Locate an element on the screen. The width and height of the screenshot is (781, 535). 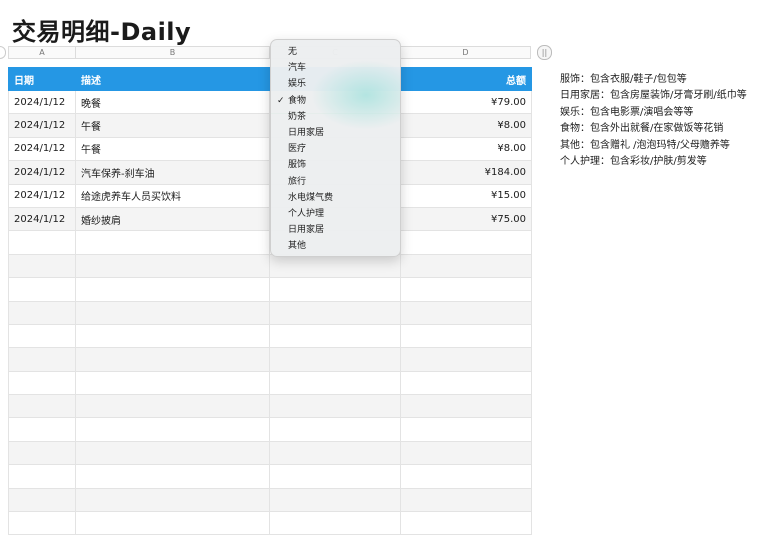
dropdown-option: 奶茶 is located at coordinates (335, 117).